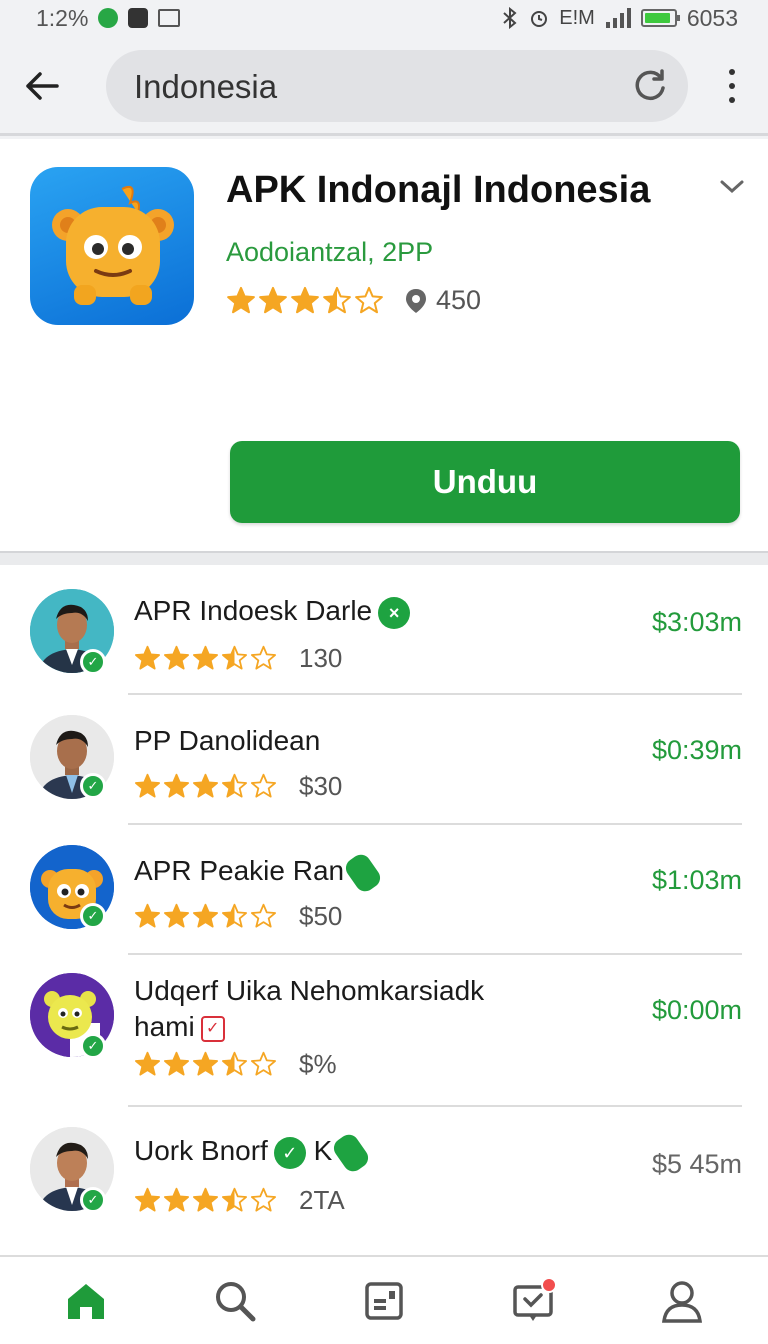 This screenshot has height=1344, width=768. I want to click on expand-button, so click(732, 187).